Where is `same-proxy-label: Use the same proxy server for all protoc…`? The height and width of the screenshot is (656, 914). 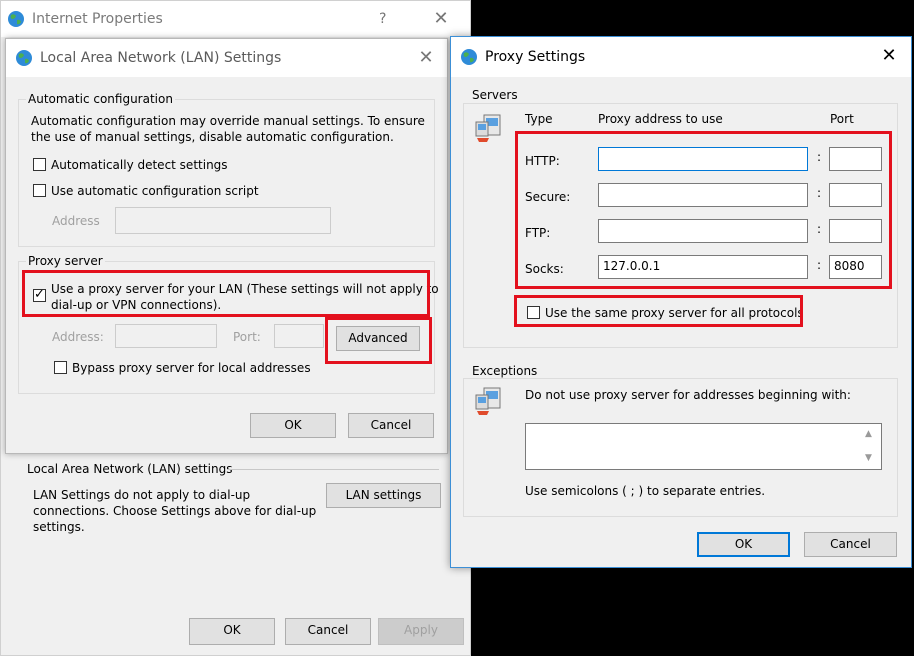
same-proxy-label: Use the same proxy server for all protoc… is located at coordinates (674, 313).